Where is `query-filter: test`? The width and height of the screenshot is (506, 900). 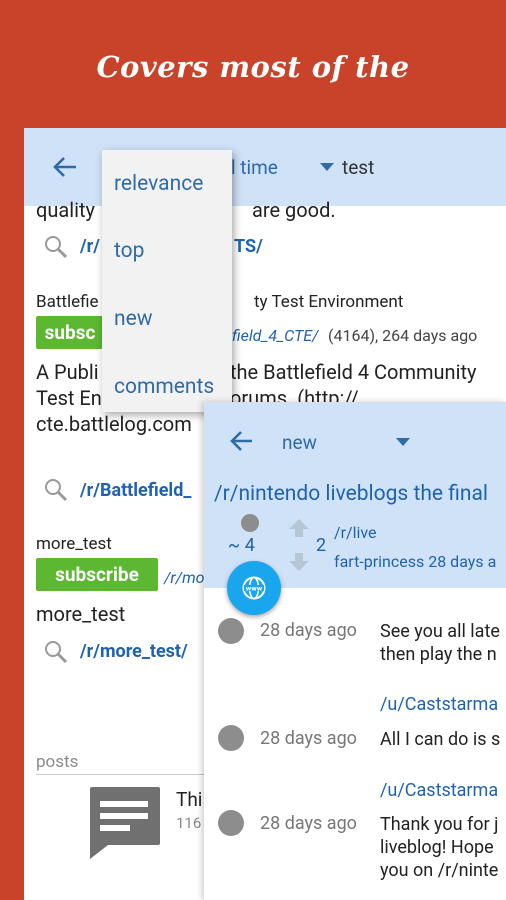 query-filter: test is located at coordinates (347, 167).